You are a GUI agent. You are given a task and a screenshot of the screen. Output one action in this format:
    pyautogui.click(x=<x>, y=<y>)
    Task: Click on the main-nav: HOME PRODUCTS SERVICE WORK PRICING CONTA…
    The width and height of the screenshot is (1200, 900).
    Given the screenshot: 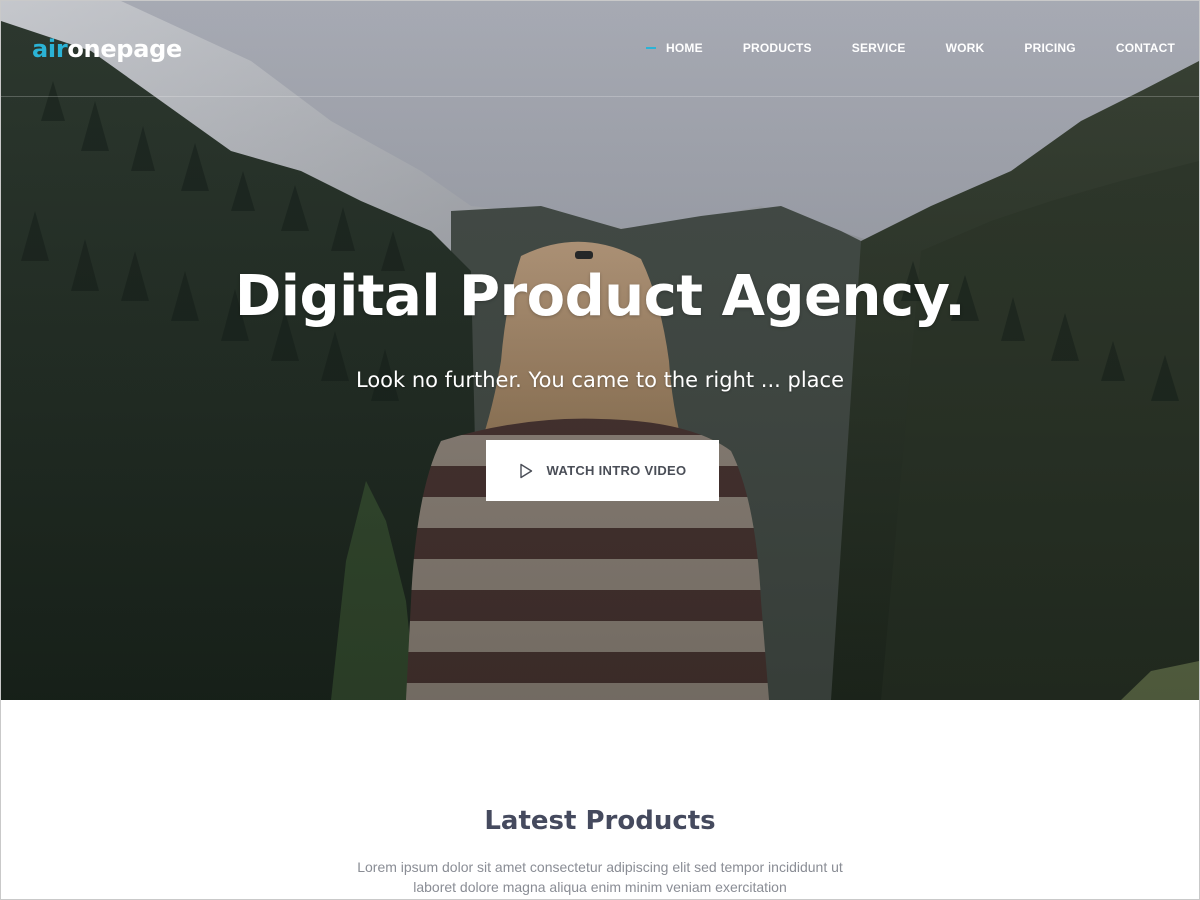 What is the action you would take?
    pyautogui.click(x=890, y=48)
    